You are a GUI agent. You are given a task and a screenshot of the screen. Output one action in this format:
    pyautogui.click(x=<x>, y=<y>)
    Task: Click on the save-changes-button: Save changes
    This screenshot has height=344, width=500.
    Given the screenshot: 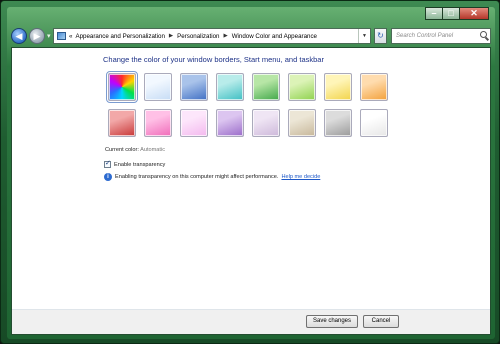 What is the action you would take?
    pyautogui.click(x=332, y=321)
    